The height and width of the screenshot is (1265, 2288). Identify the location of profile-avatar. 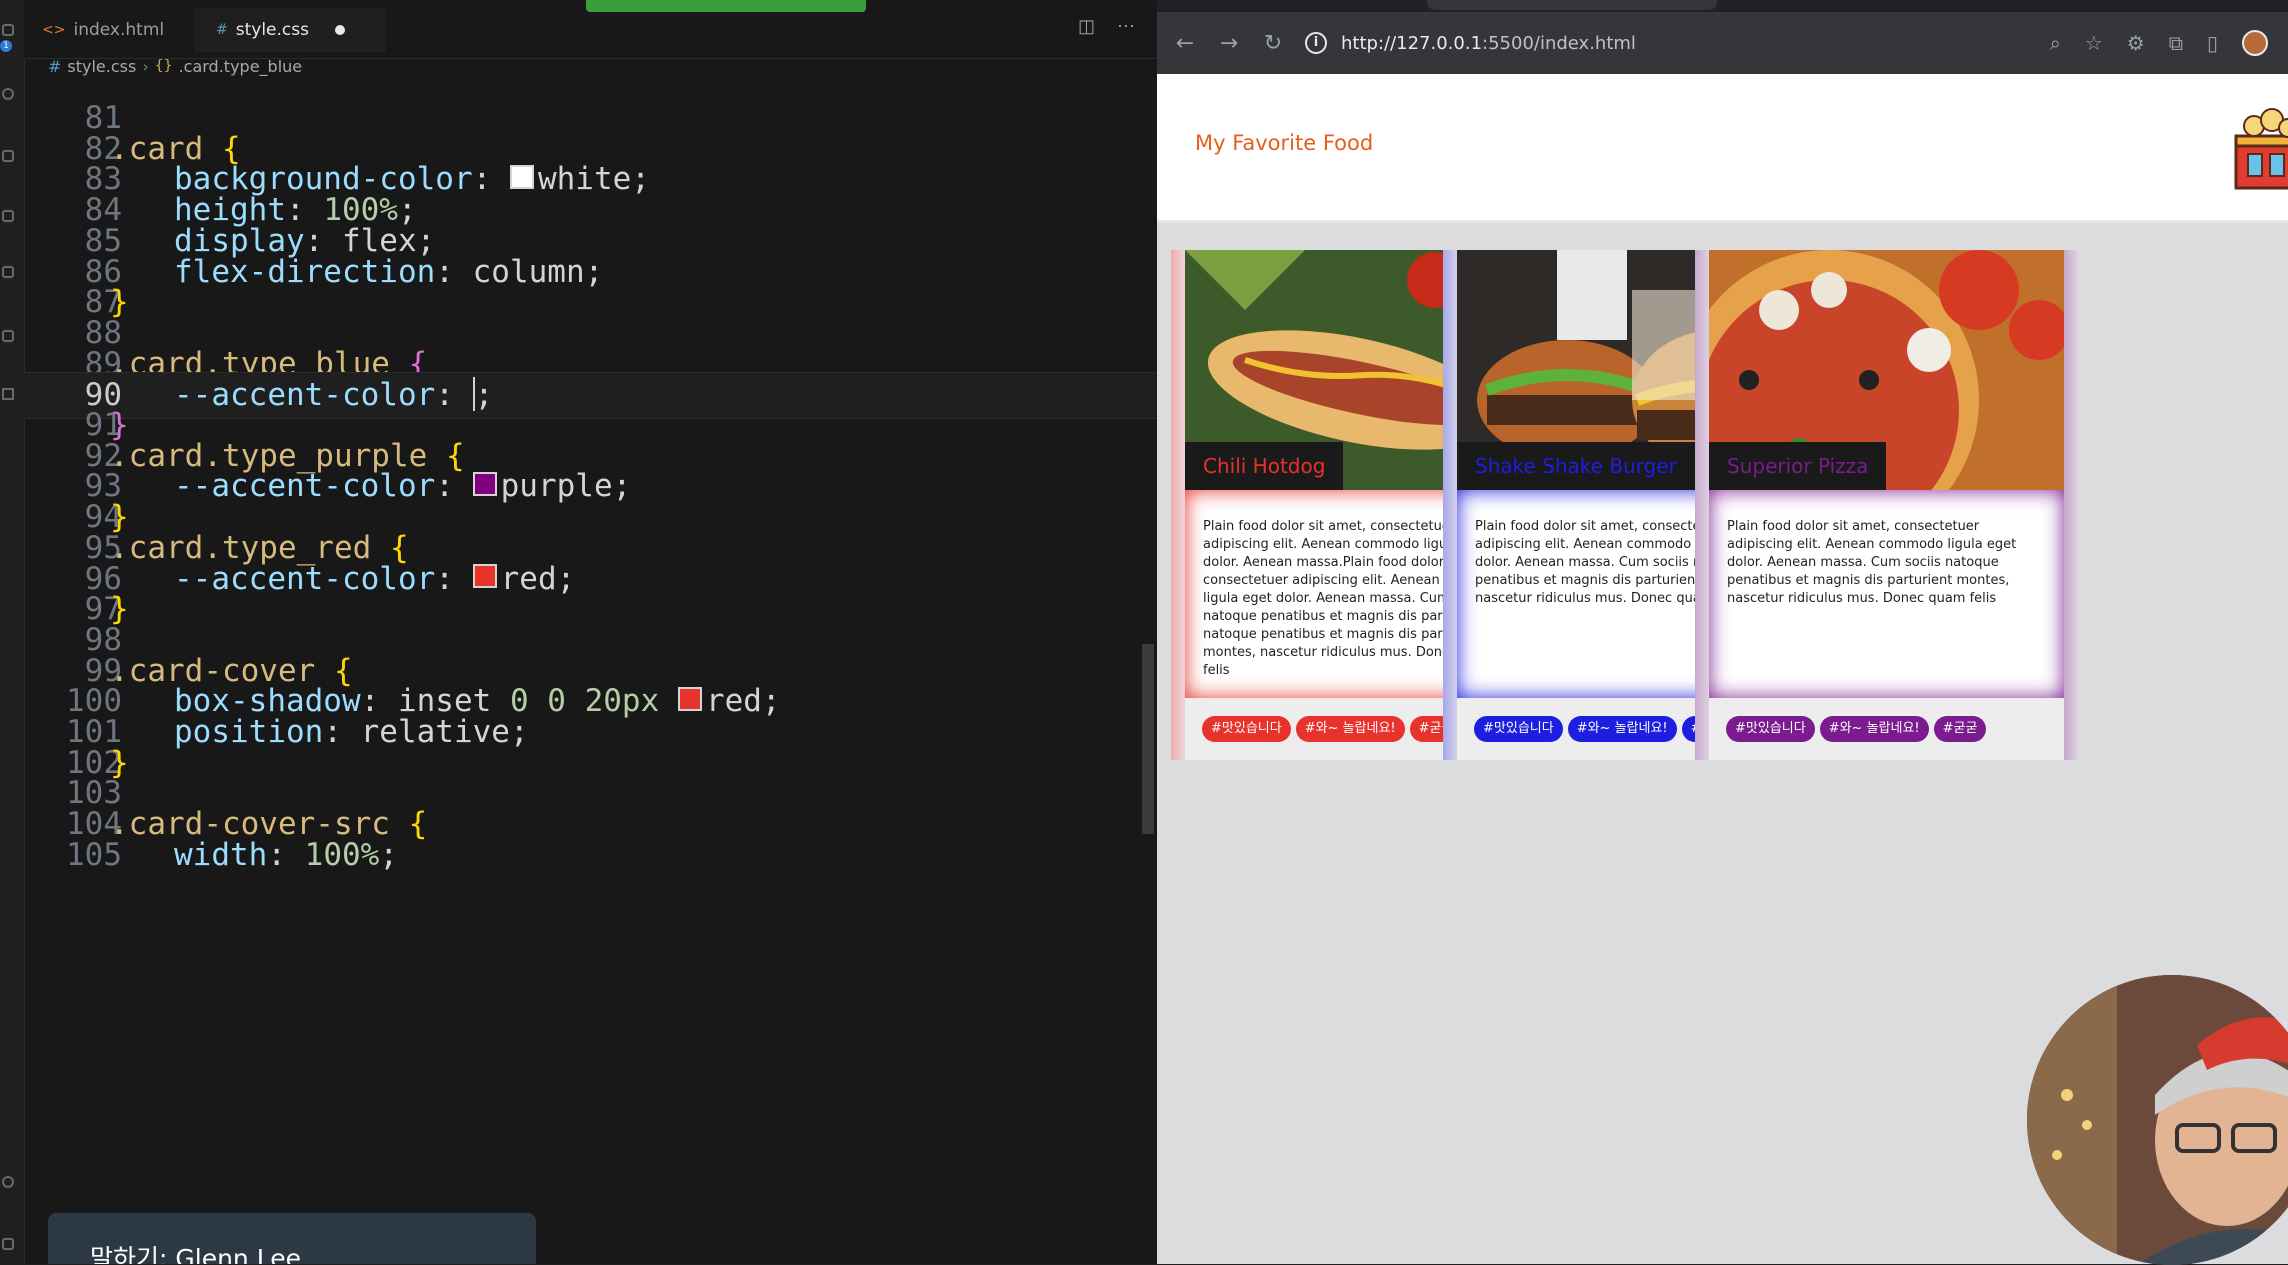
(2255, 43).